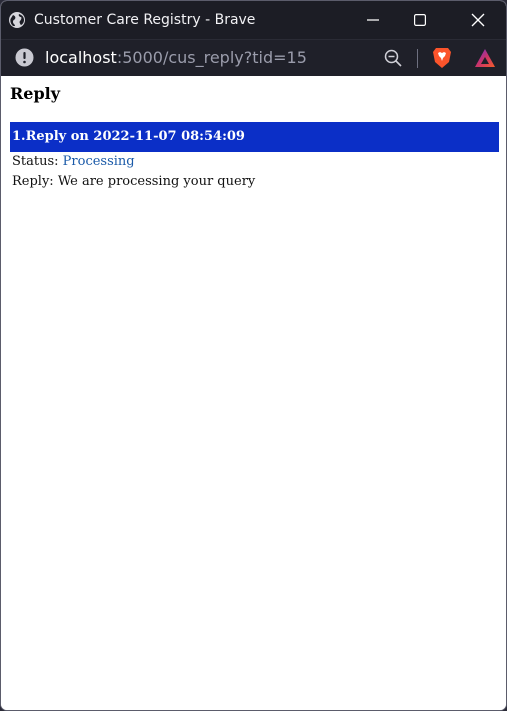 The width and height of the screenshot is (507, 711). I want to click on minimize-button, so click(373, 20).